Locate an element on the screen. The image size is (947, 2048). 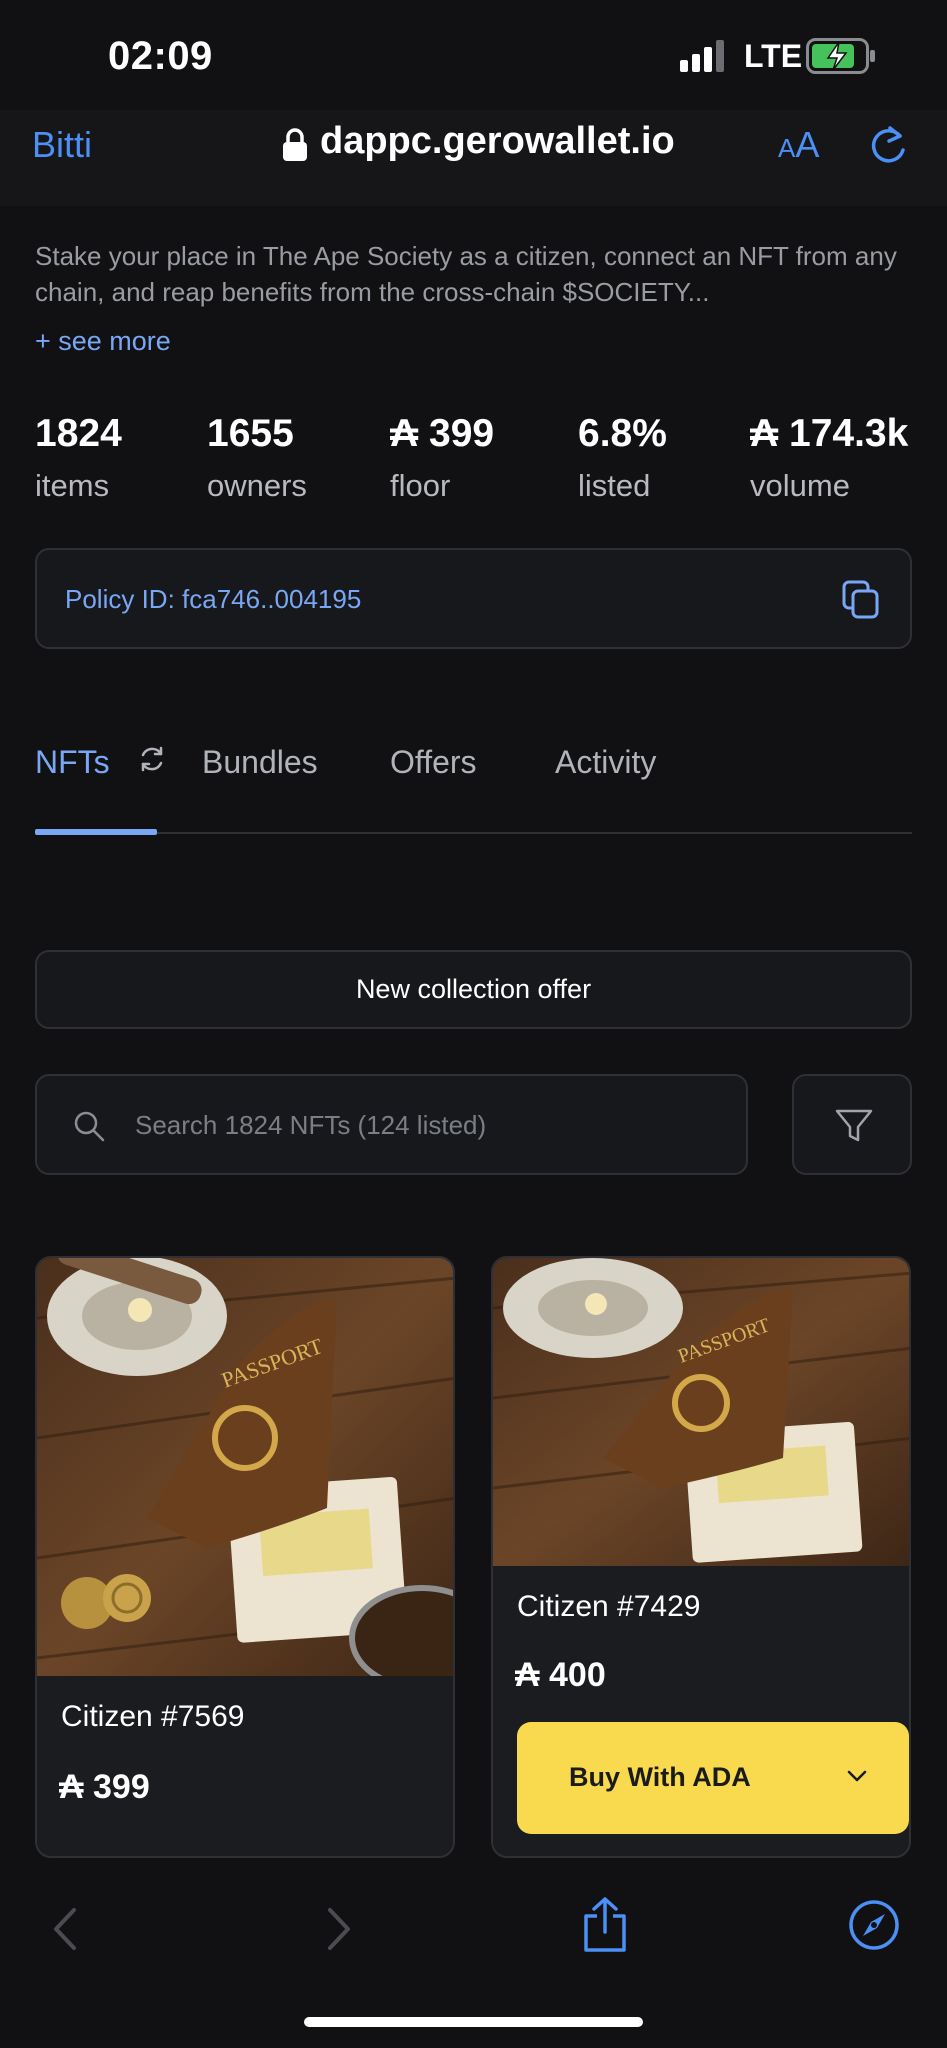
search-box is located at coordinates (391, 1124).